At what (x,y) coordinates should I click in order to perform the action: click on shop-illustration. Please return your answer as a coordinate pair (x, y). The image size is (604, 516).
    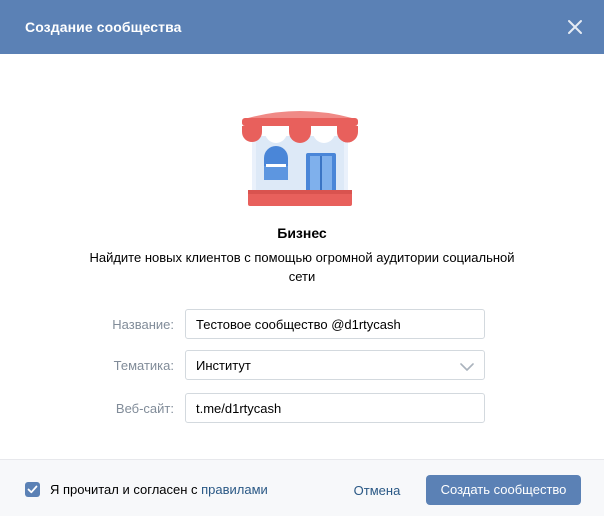
    Looking at the image, I should click on (300, 158).